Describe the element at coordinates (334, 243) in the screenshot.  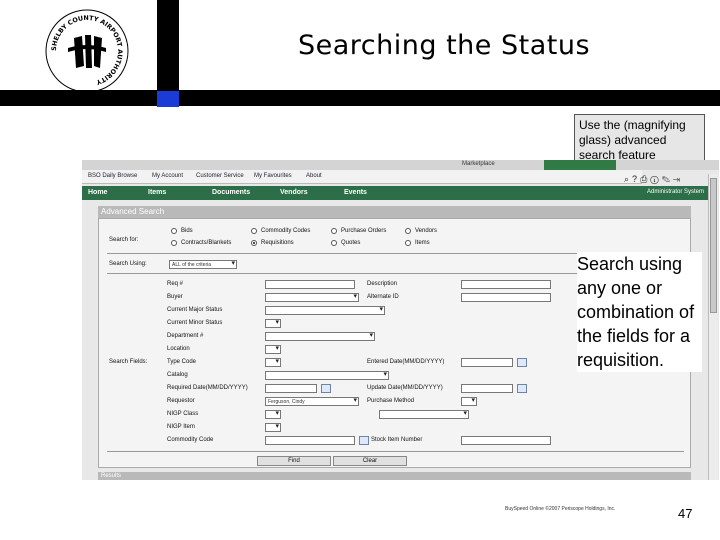
I see `radio-quotes` at that location.